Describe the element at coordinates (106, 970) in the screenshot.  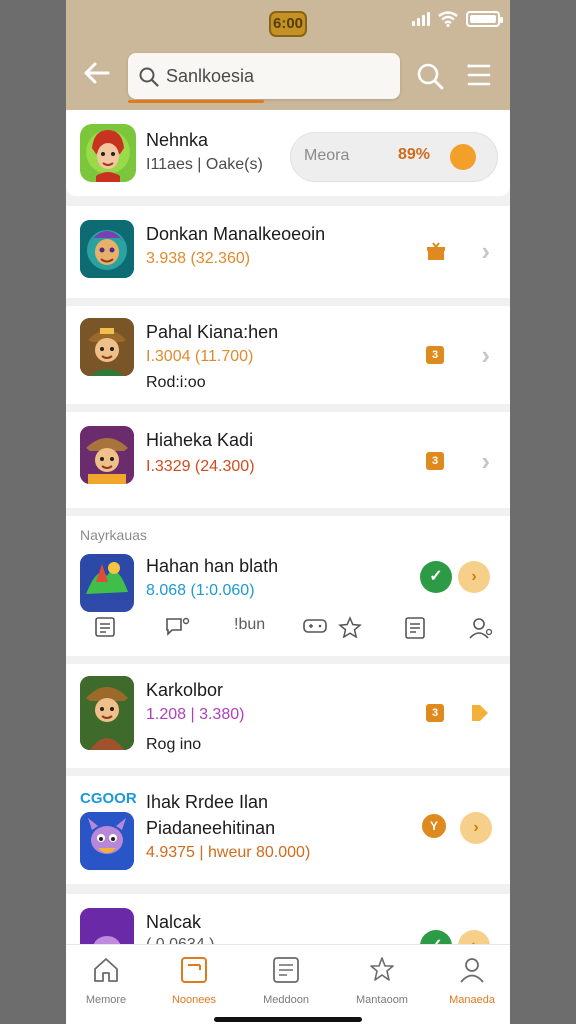
I see `home-icon` at that location.